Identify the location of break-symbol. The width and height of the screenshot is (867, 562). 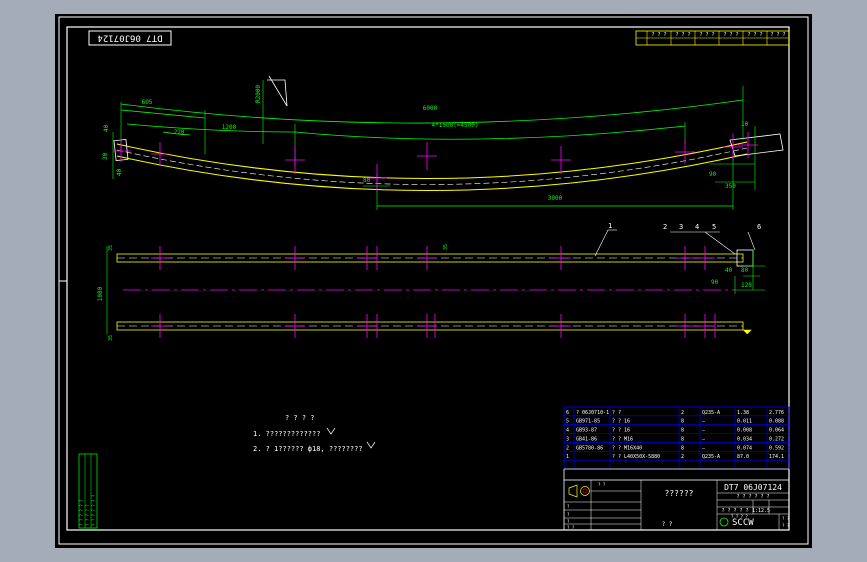
(277, 91).